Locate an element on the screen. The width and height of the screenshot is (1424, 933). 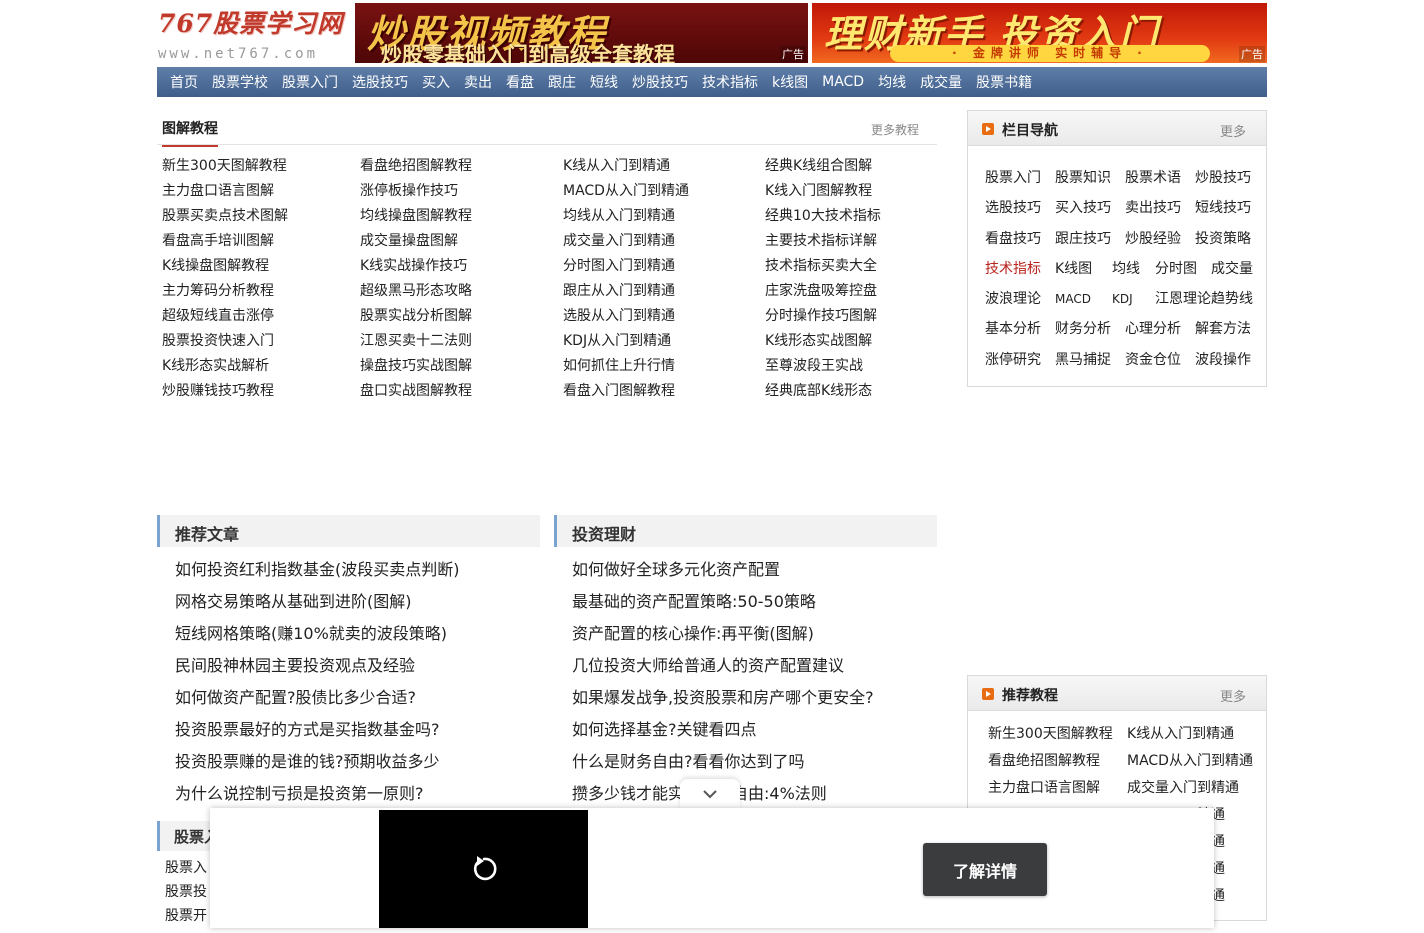
tutorial-link: K线操盘图解教程 is located at coordinates (261, 266).